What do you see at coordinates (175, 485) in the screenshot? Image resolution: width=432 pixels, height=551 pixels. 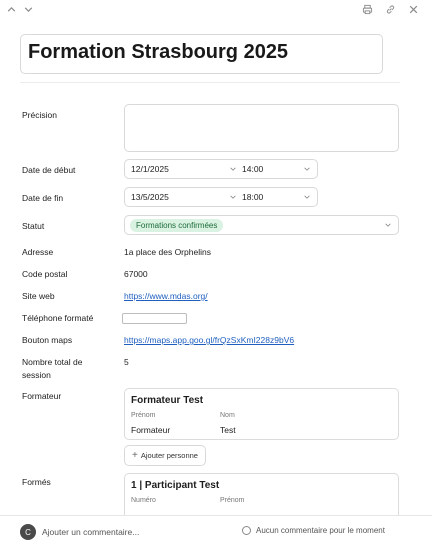 I see `formes-card-title: 1 | Participant Test` at bounding box center [175, 485].